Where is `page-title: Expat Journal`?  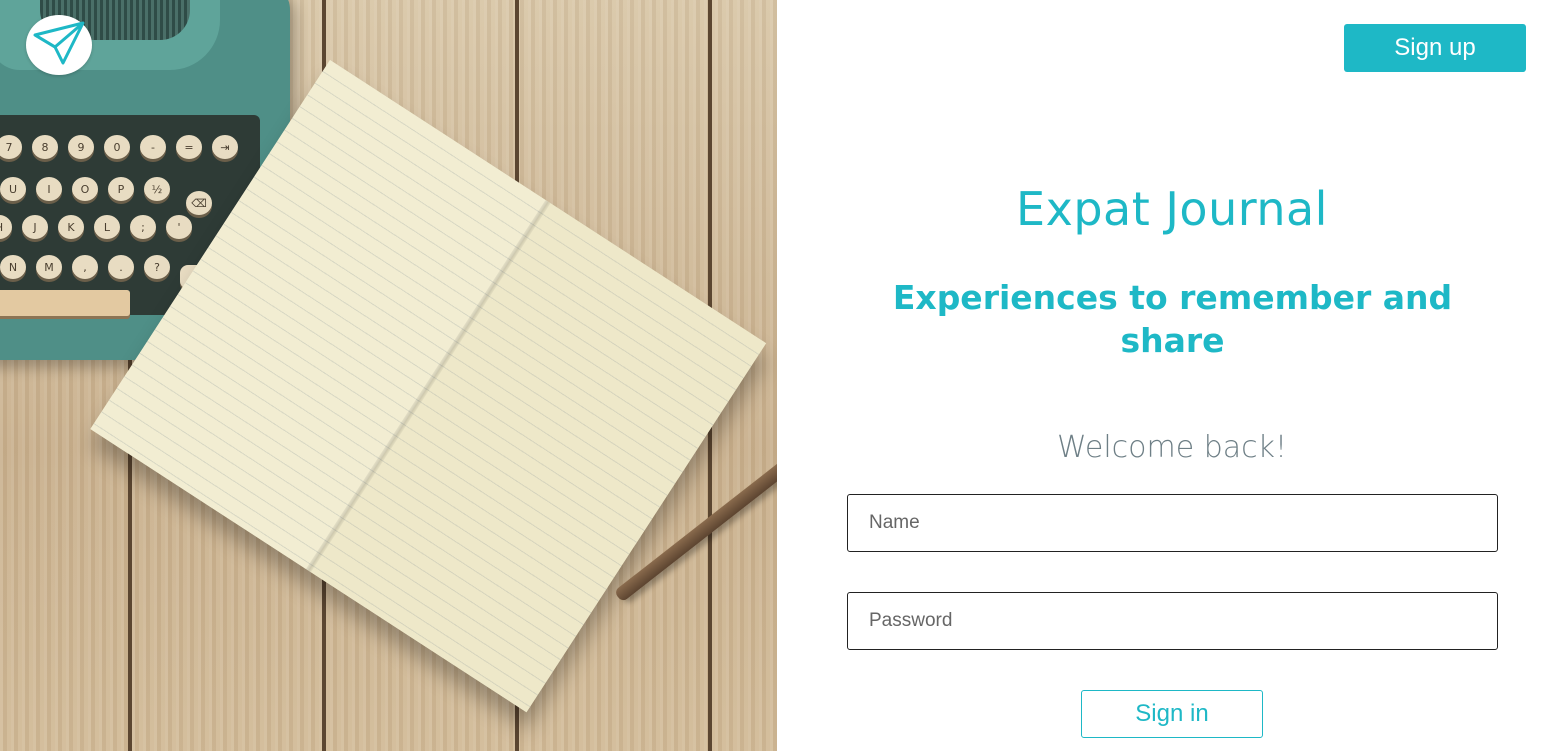 page-title: Expat Journal is located at coordinates (1172, 209).